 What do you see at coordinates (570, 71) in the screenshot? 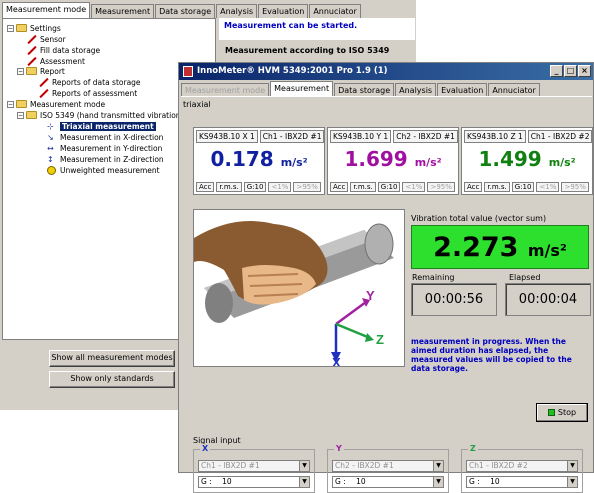
I see `maximize-button: □` at bounding box center [570, 71].